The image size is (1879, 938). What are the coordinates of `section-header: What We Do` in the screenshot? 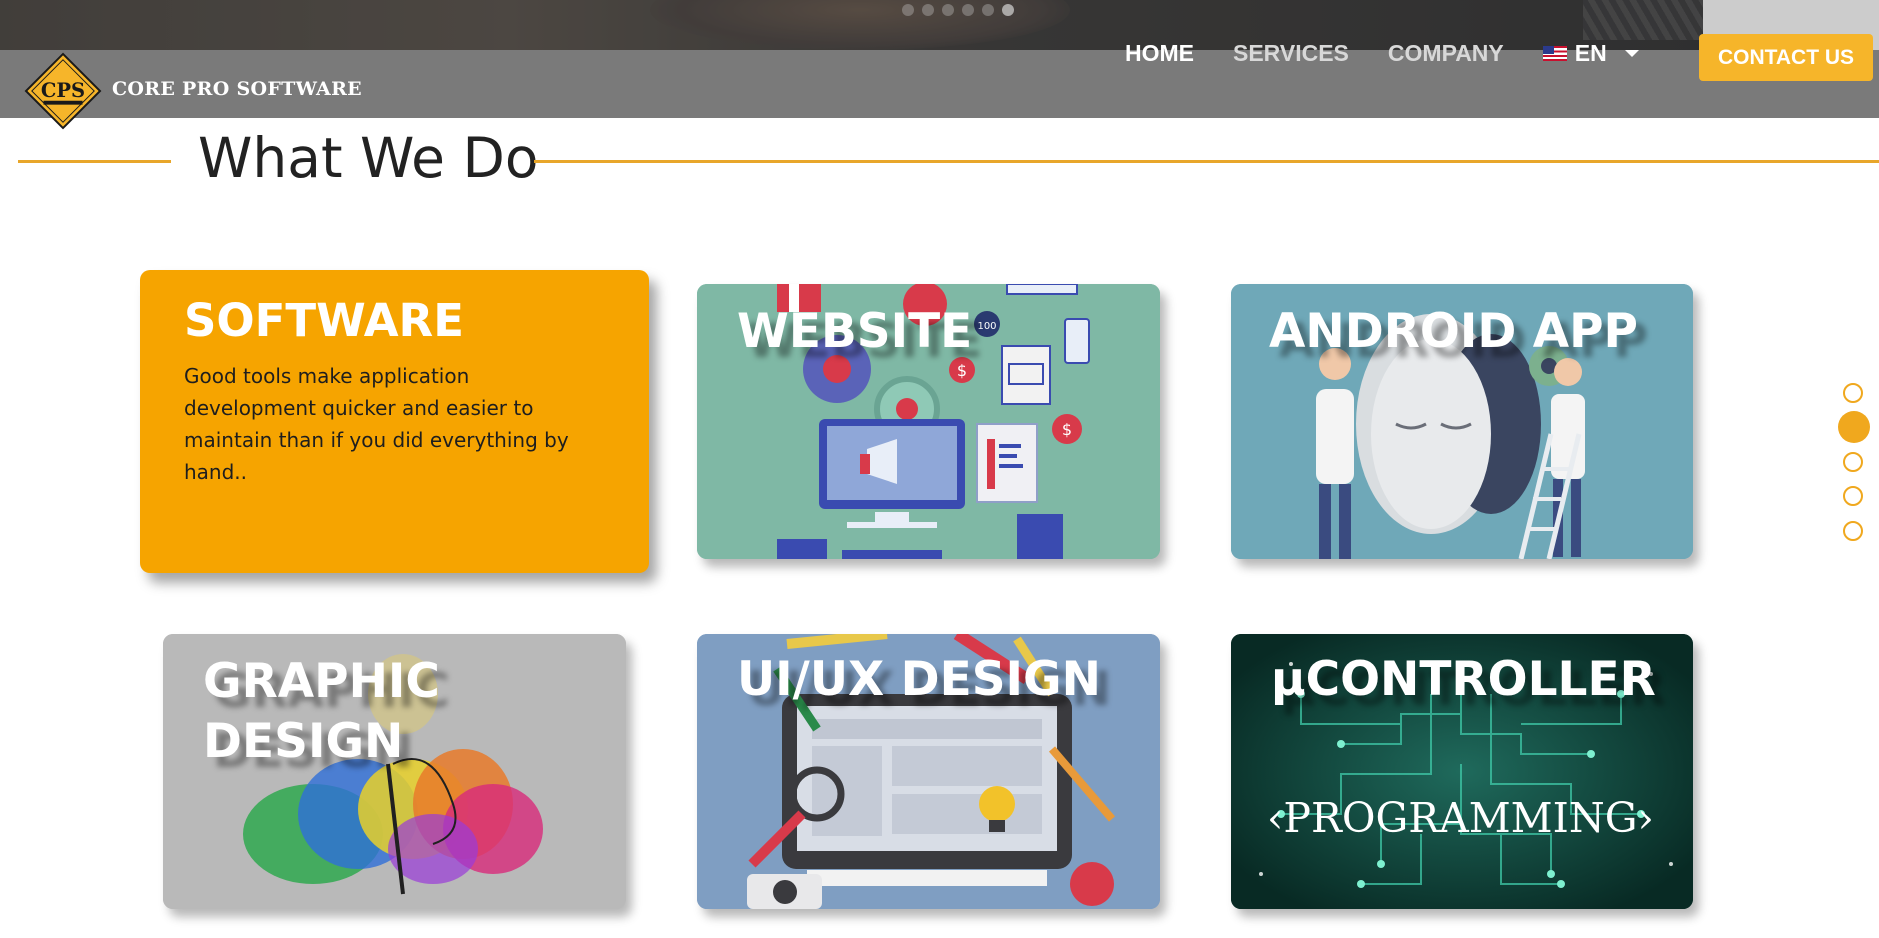 It's located at (948, 160).